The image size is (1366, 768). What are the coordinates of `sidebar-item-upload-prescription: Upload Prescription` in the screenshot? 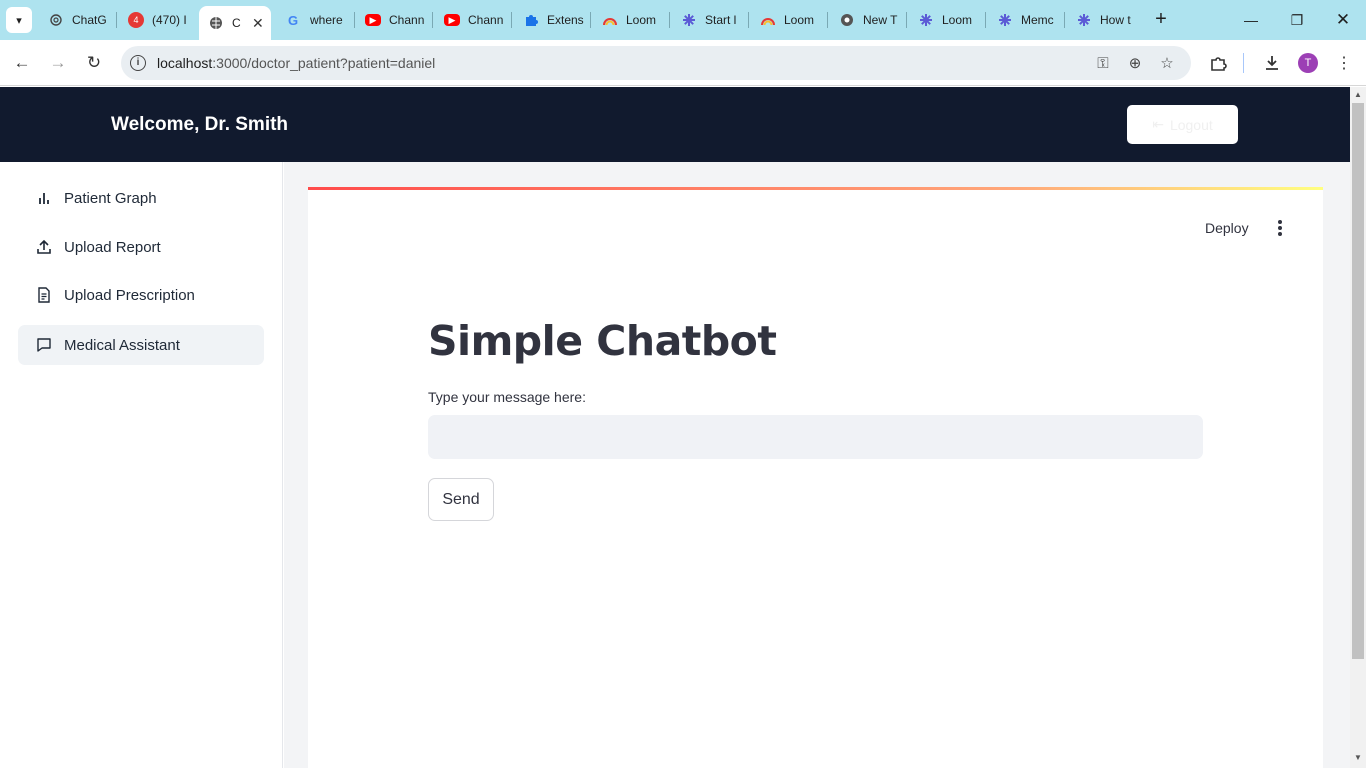 It's located at (141, 295).